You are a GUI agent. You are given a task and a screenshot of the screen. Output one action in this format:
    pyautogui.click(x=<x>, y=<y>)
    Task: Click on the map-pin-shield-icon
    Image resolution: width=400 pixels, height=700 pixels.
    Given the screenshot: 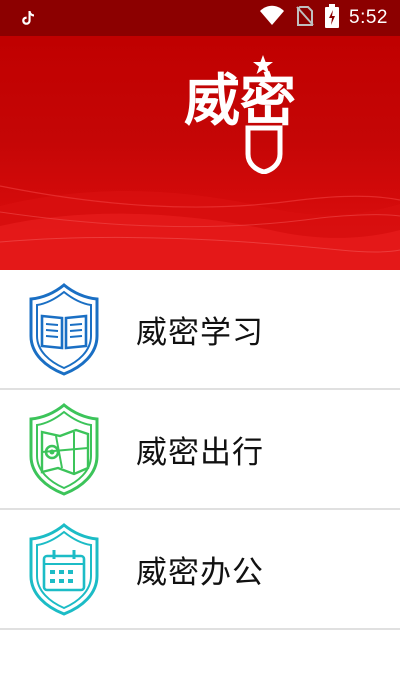 What is the action you would take?
    pyautogui.click(x=64, y=449)
    